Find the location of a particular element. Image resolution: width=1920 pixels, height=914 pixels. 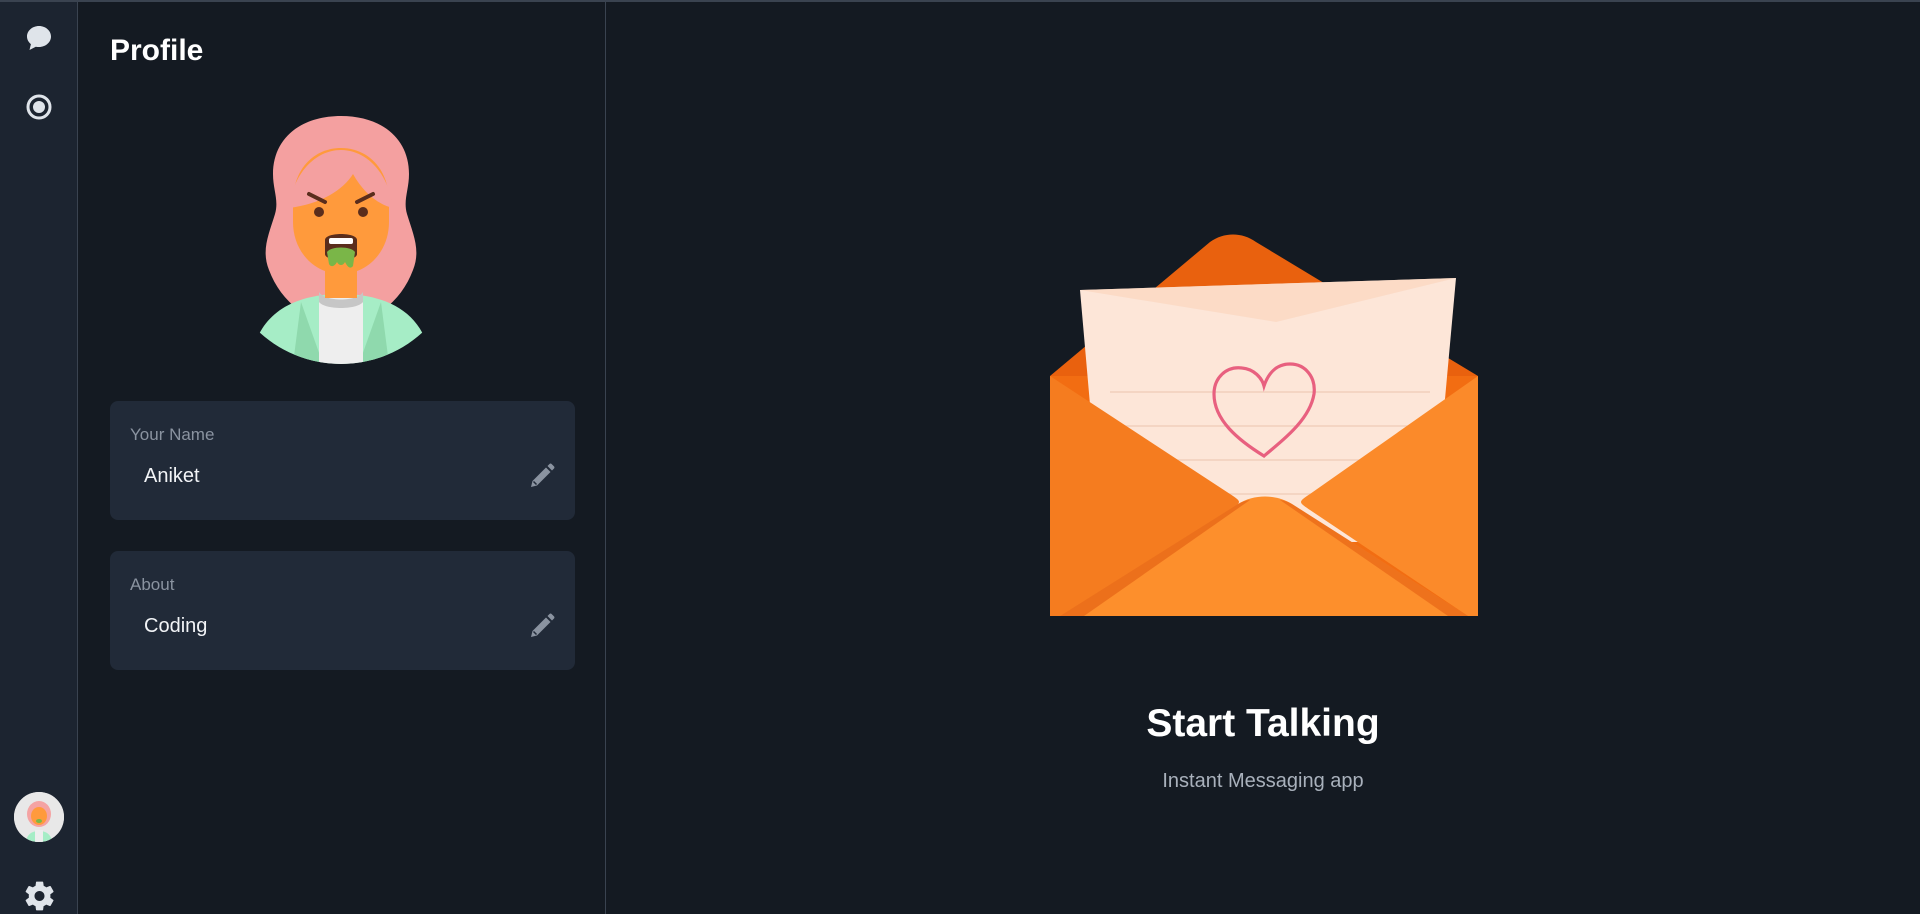

welcome-subtitle: Instant Messaging app is located at coordinates (1263, 781).